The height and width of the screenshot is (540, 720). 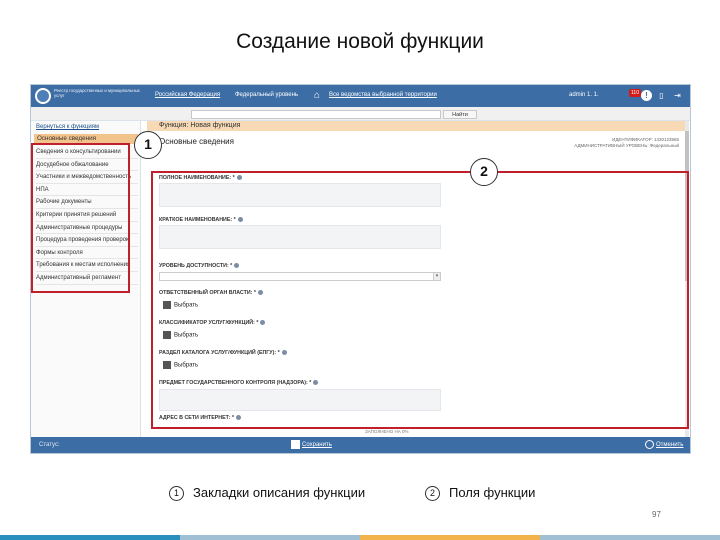 I want to click on tabs-highlight, so click(x=80, y=218).